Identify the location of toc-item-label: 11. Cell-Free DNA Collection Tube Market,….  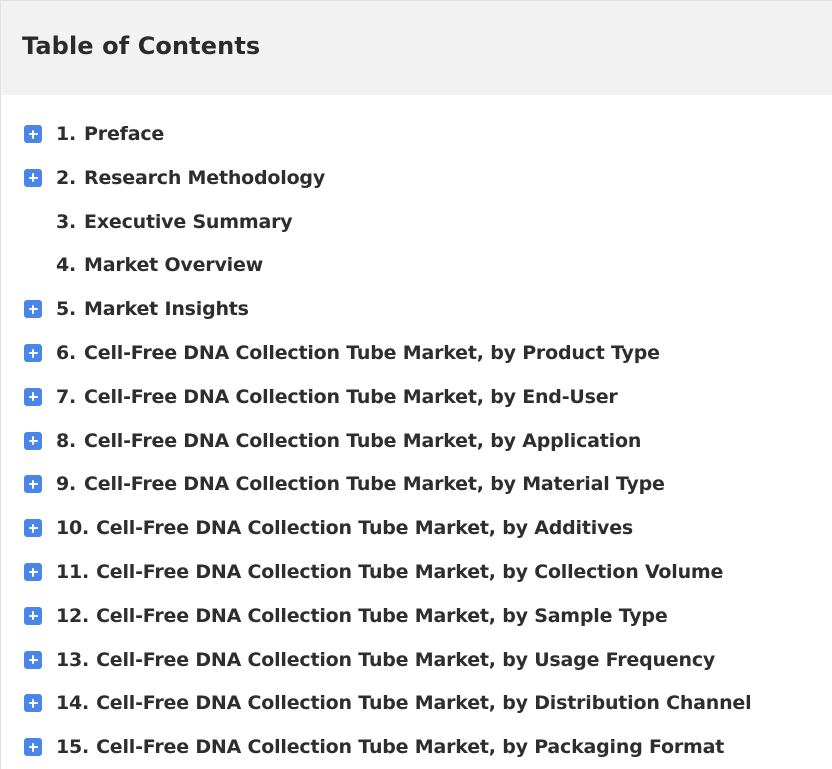
(389, 572).